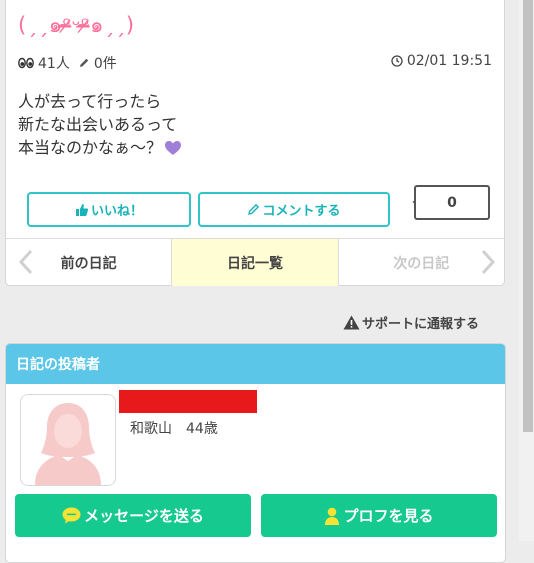  I want to click on diary-navigation: 前の日記 日記一覧 次の日記, so click(255, 262).